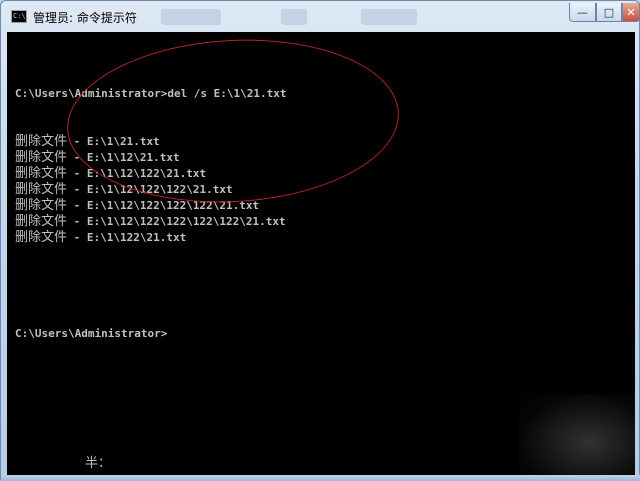  I want to click on close-icon: ✕, so click(631, 12).